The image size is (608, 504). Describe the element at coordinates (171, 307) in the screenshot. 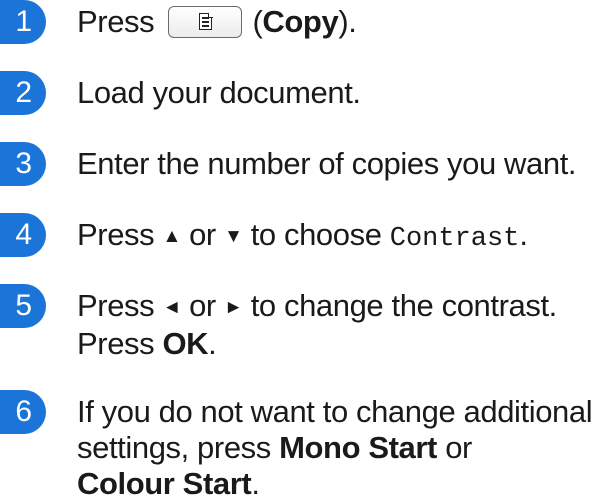

I see `left-arrow-icon: ◄` at that location.